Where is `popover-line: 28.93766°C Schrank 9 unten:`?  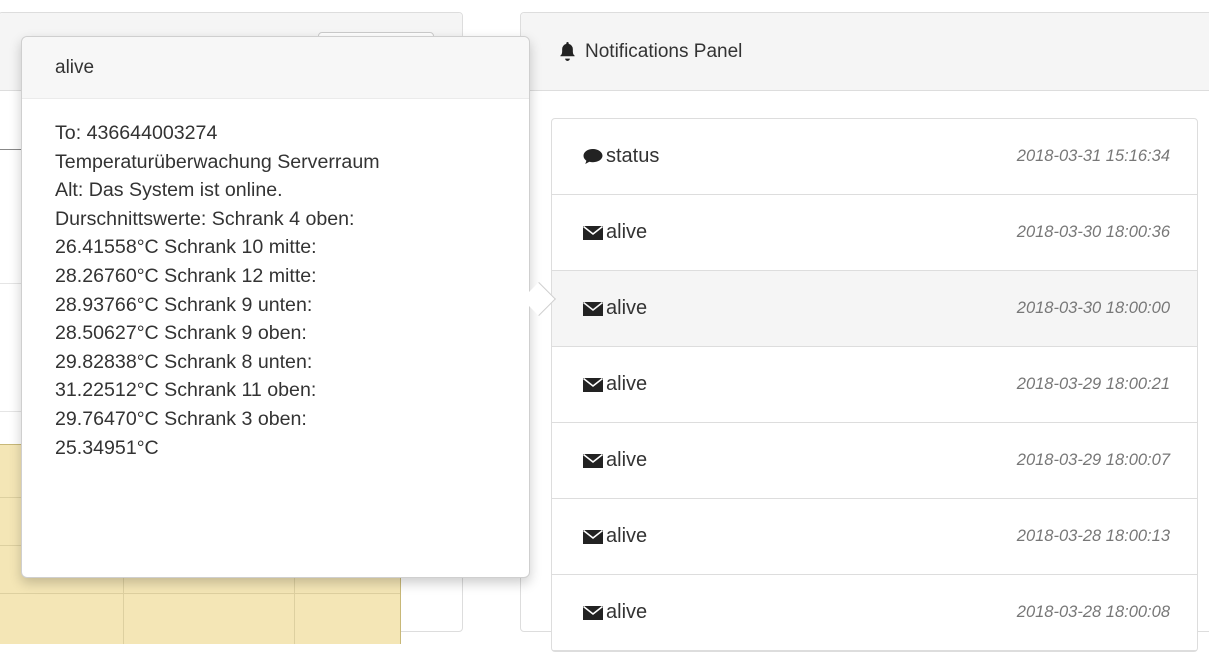
popover-line: 28.93766°C Schrank 9 unten: is located at coordinates (184, 304).